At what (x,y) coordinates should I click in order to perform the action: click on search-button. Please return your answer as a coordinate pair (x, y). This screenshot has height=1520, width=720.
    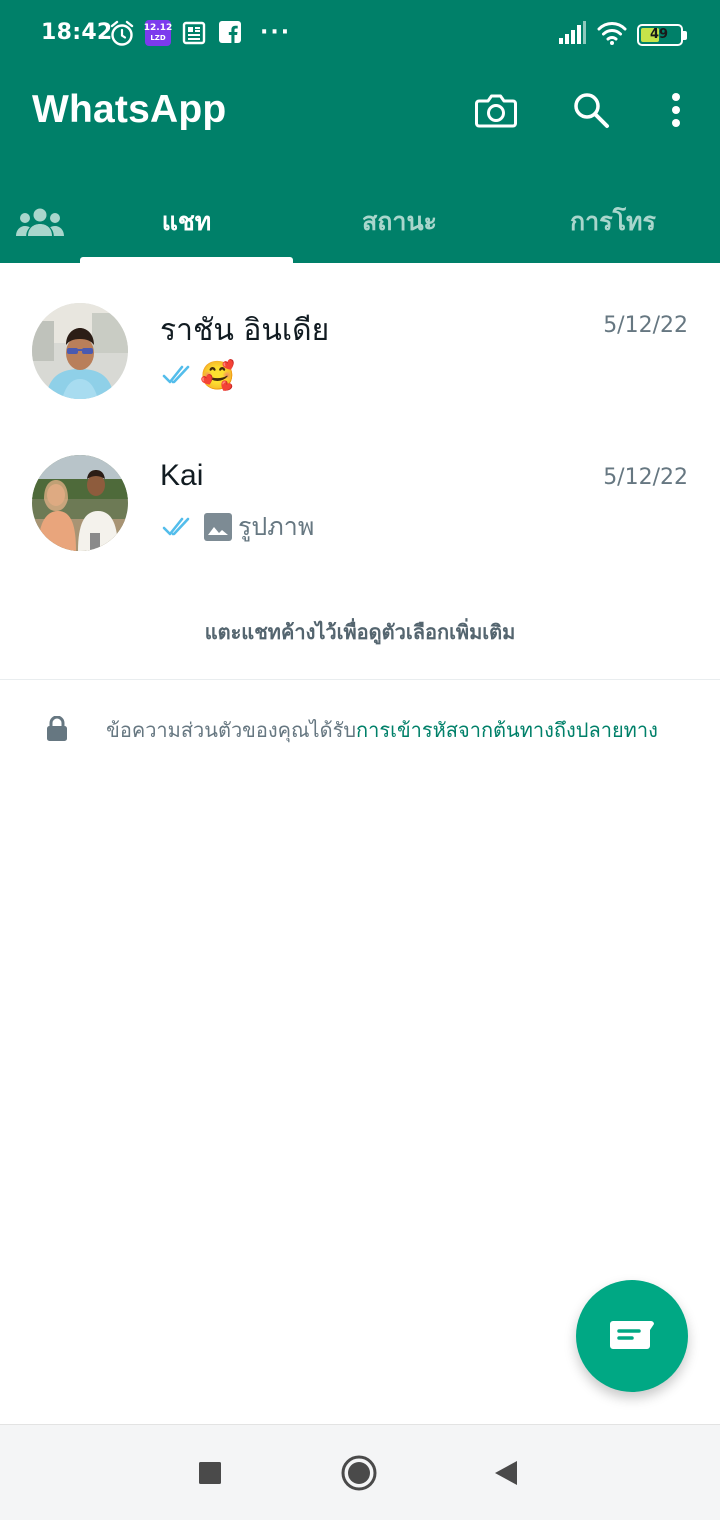
    Looking at the image, I should click on (591, 110).